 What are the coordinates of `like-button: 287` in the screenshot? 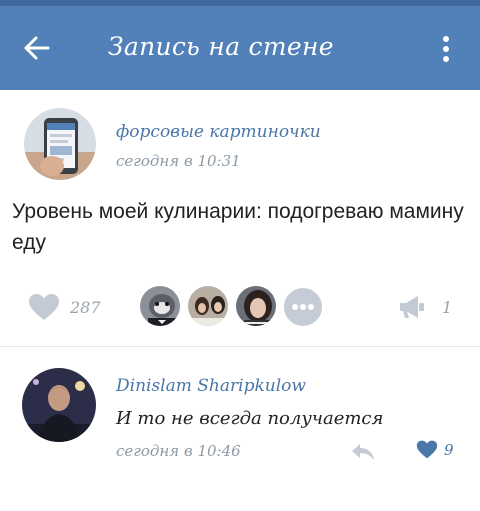 It's located at (64, 307).